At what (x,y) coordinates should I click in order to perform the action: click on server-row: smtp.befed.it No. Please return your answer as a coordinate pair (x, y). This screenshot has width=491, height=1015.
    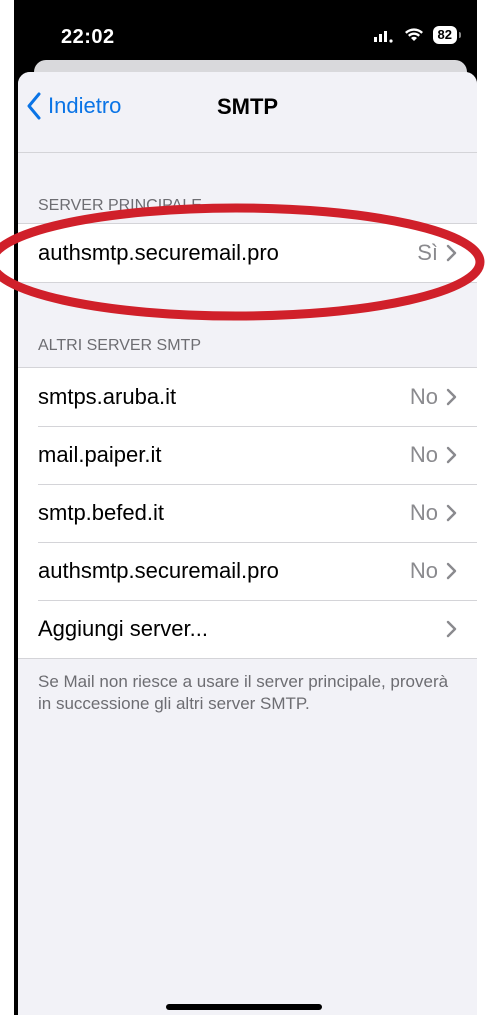
    Looking at the image, I should click on (247, 513).